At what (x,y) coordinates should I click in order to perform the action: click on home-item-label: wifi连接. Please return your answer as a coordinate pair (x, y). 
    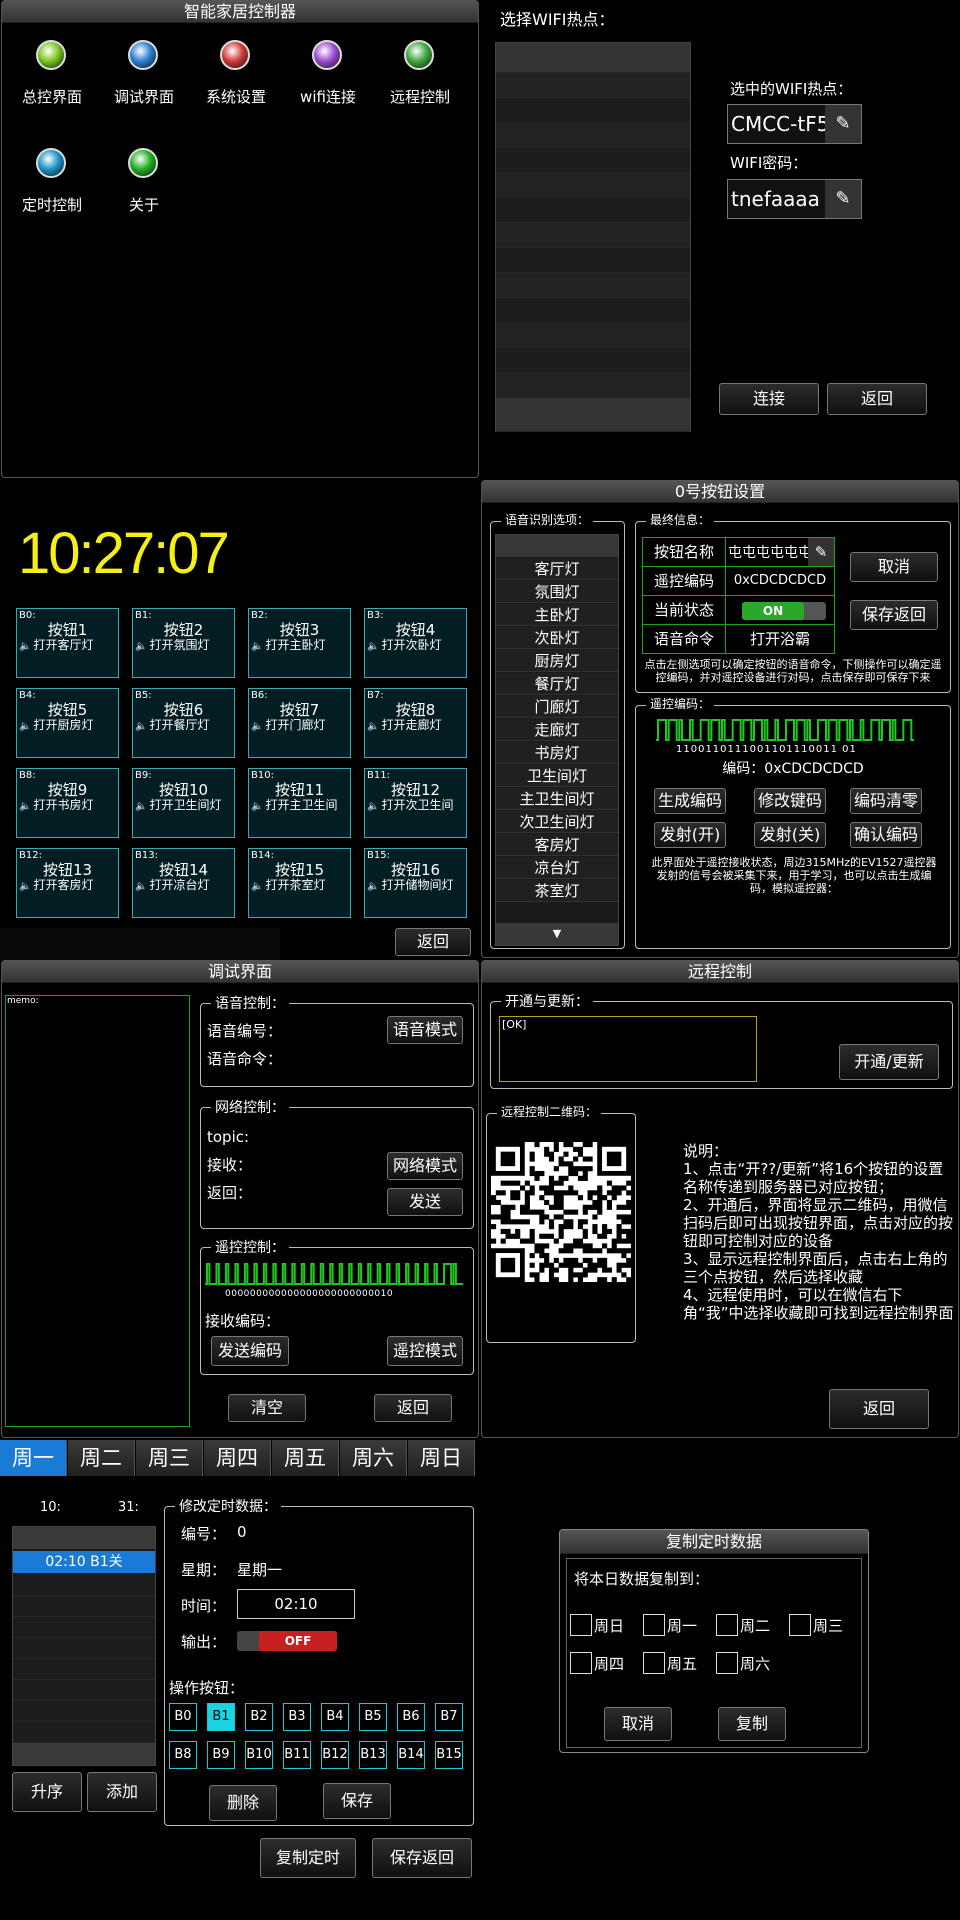
    Looking at the image, I should click on (328, 96).